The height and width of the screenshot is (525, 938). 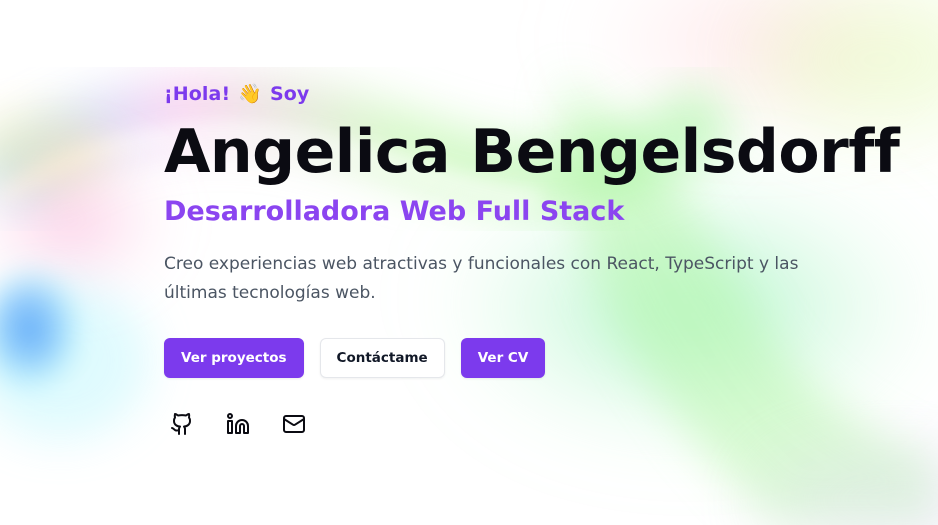 What do you see at coordinates (394, 211) in the screenshot?
I see `role-subtitle: Desarrolladora Web Full Stack` at bounding box center [394, 211].